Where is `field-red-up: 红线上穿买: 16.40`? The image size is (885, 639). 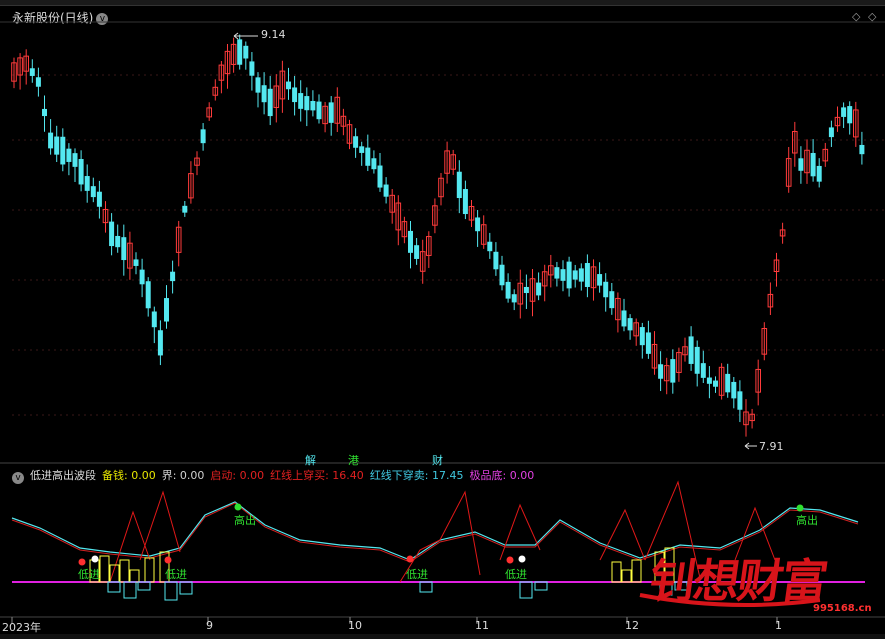 field-red-up: 红线上穿买: 16.40 is located at coordinates (317, 475).